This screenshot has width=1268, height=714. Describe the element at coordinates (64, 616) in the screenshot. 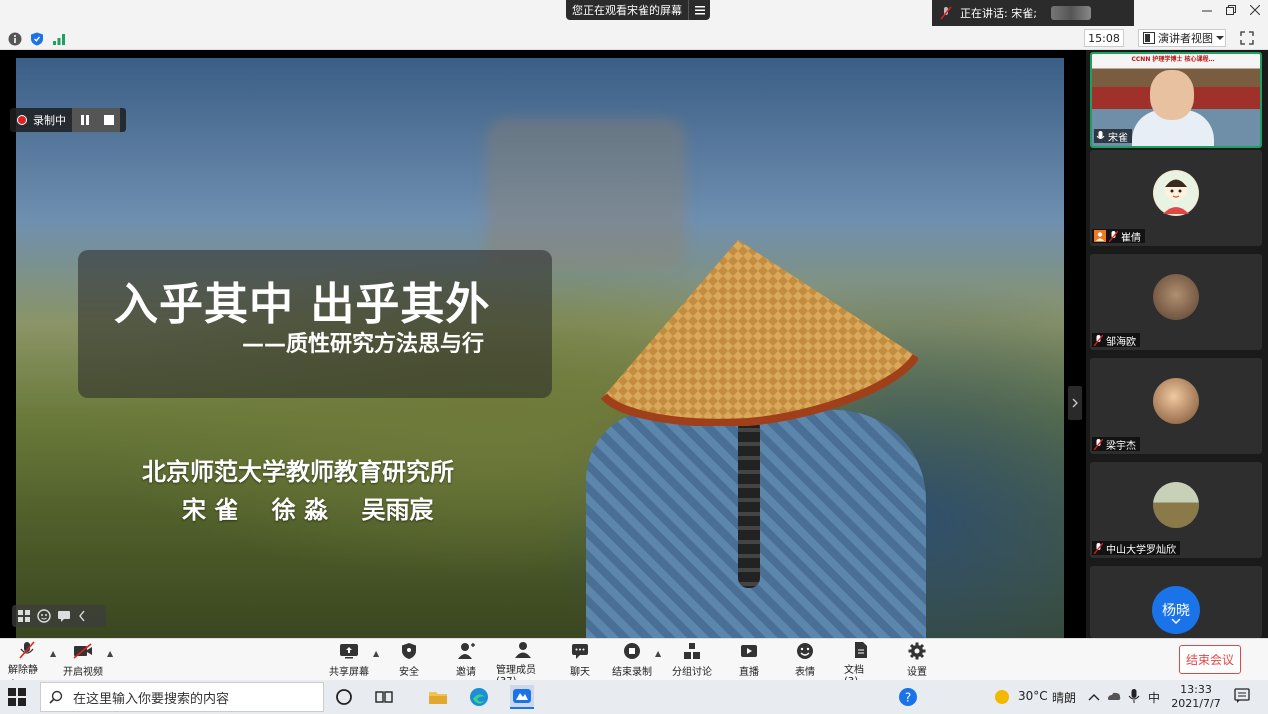

I see `comment-icon` at that location.